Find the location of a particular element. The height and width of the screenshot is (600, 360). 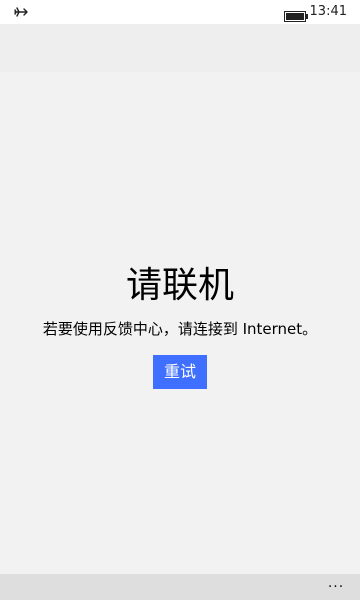

app-bar: ··· is located at coordinates (180, 587).